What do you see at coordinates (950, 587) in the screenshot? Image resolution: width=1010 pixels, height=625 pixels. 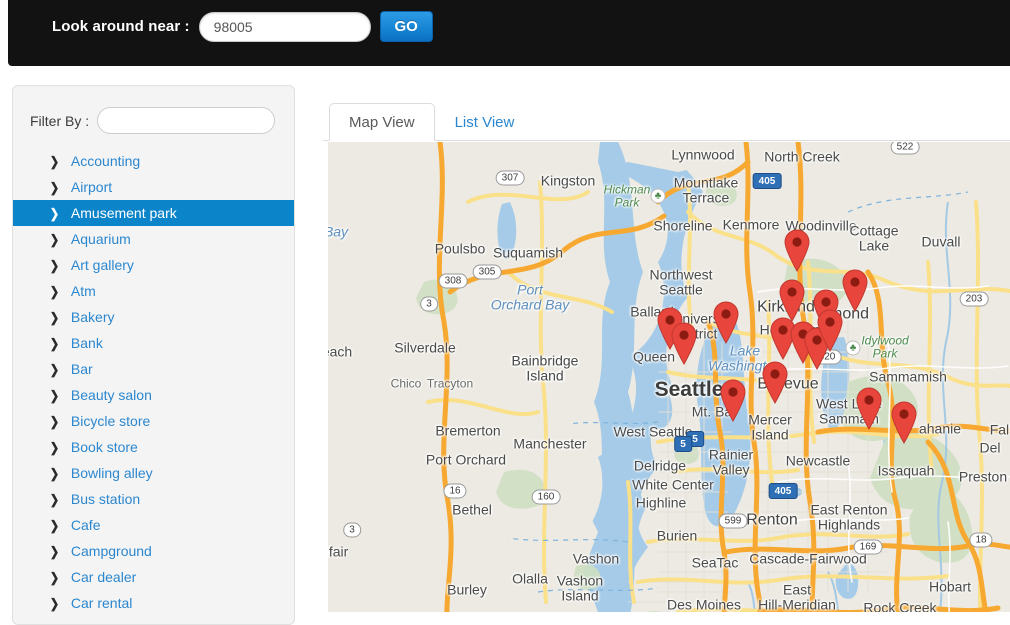 I see `map-label: Hobart` at bounding box center [950, 587].